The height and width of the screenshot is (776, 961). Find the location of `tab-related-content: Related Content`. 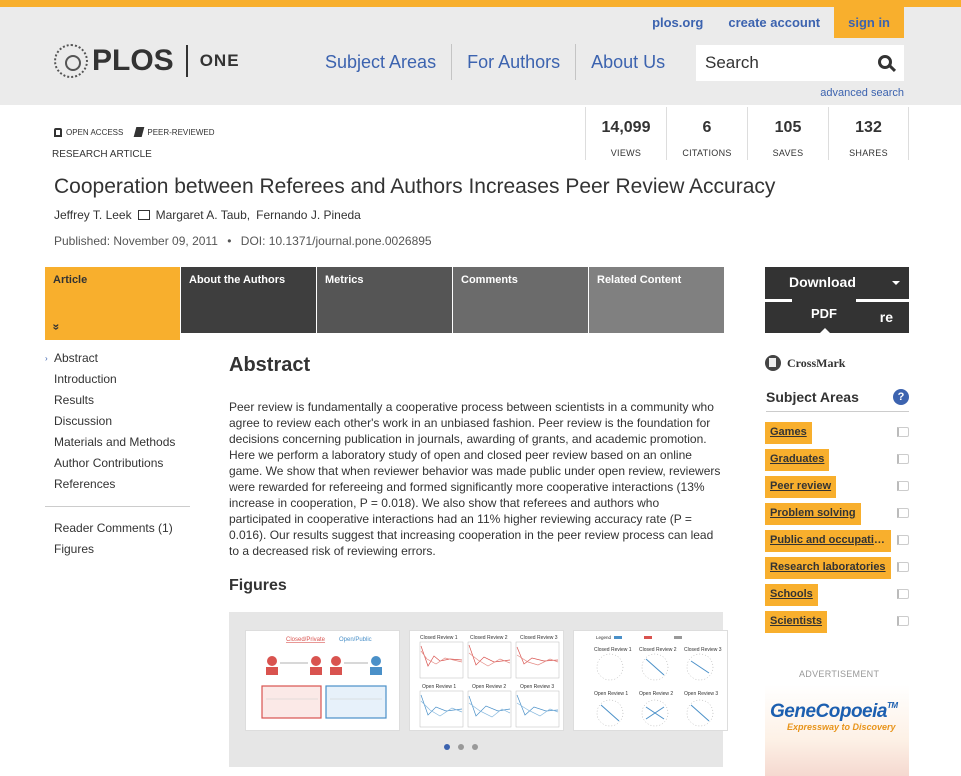

tab-related-content: Related Content is located at coordinates (656, 300).